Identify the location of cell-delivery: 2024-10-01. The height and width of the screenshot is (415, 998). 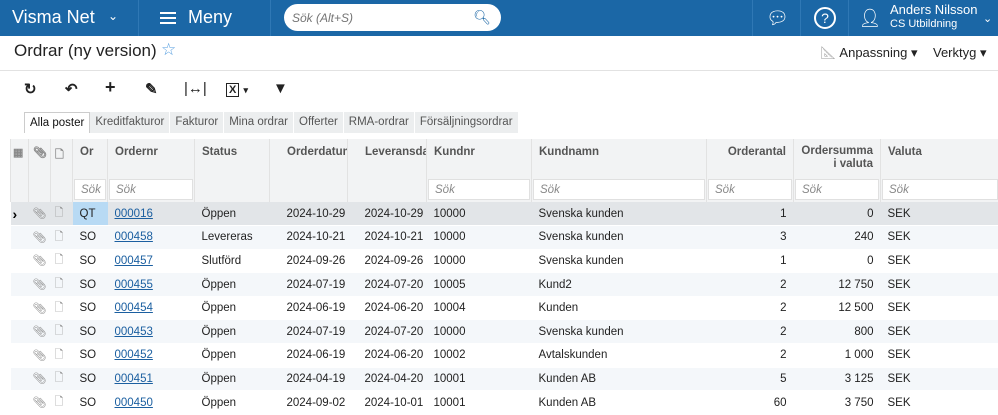
(387, 402).